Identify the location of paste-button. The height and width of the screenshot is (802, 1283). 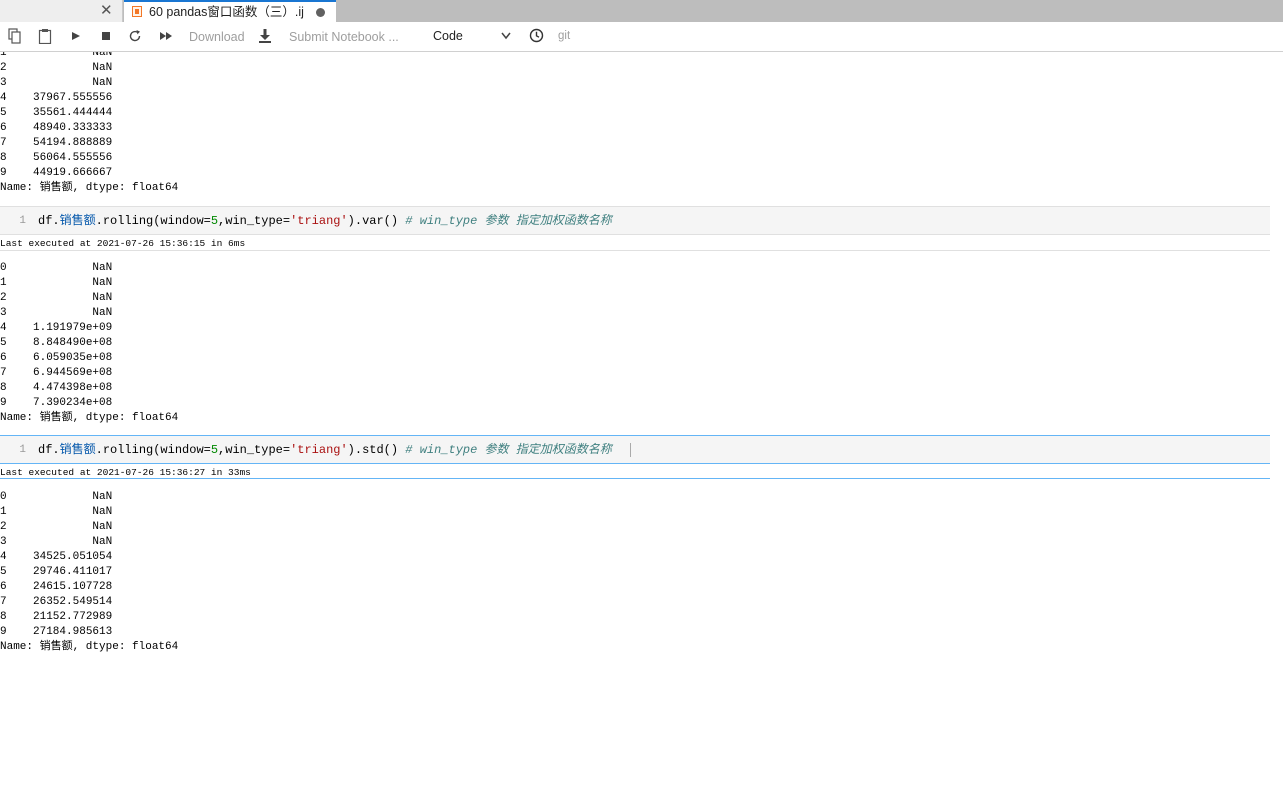
(45, 36).